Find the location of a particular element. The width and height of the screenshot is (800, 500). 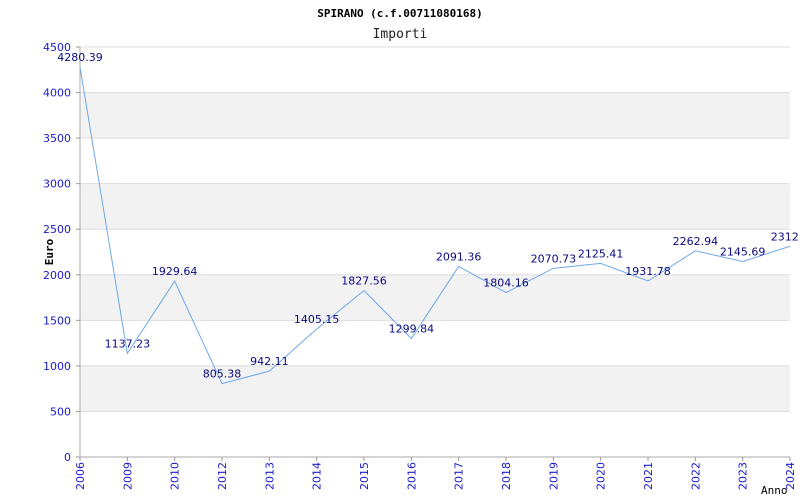

x-tick-label: 2010 is located at coordinates (175, 476).